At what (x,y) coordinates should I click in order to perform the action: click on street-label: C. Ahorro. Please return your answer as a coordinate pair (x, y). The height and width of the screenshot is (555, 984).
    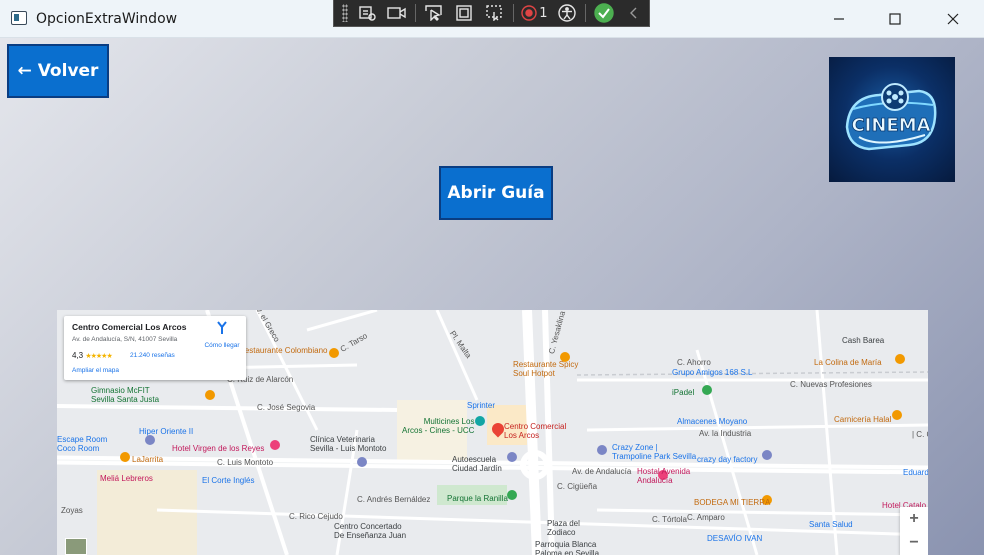
    Looking at the image, I should click on (694, 362).